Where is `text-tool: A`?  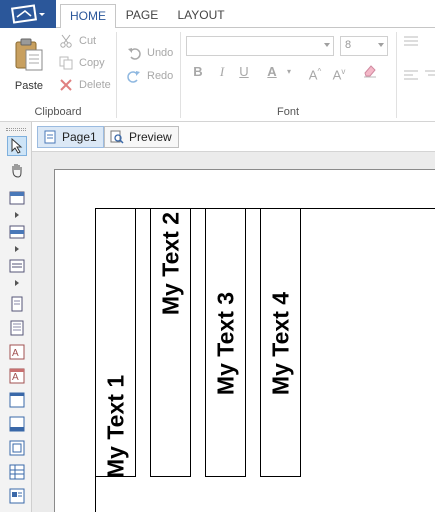
text-tool: A is located at coordinates (17, 352).